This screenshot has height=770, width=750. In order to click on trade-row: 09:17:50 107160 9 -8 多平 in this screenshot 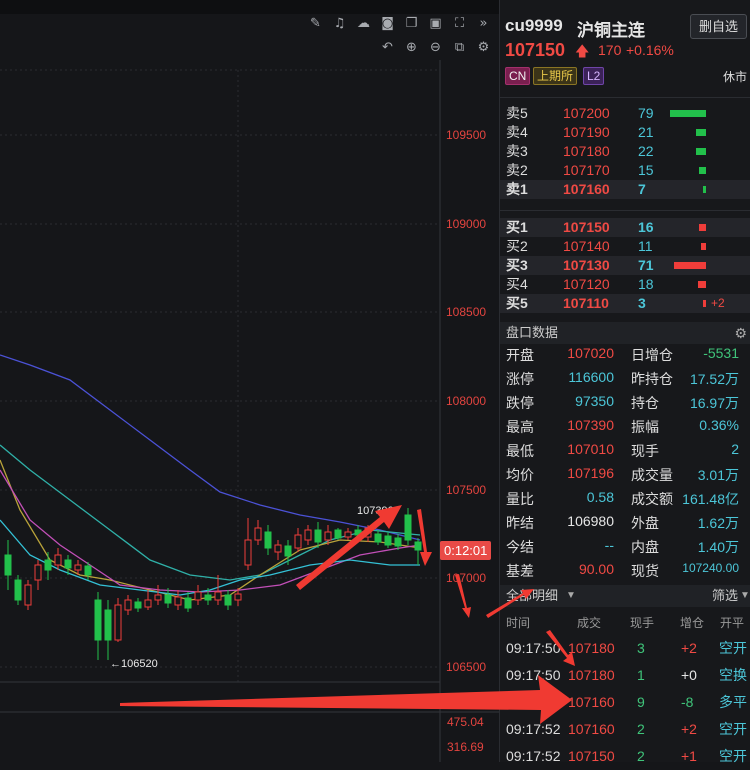, I will do `click(625, 702)`.